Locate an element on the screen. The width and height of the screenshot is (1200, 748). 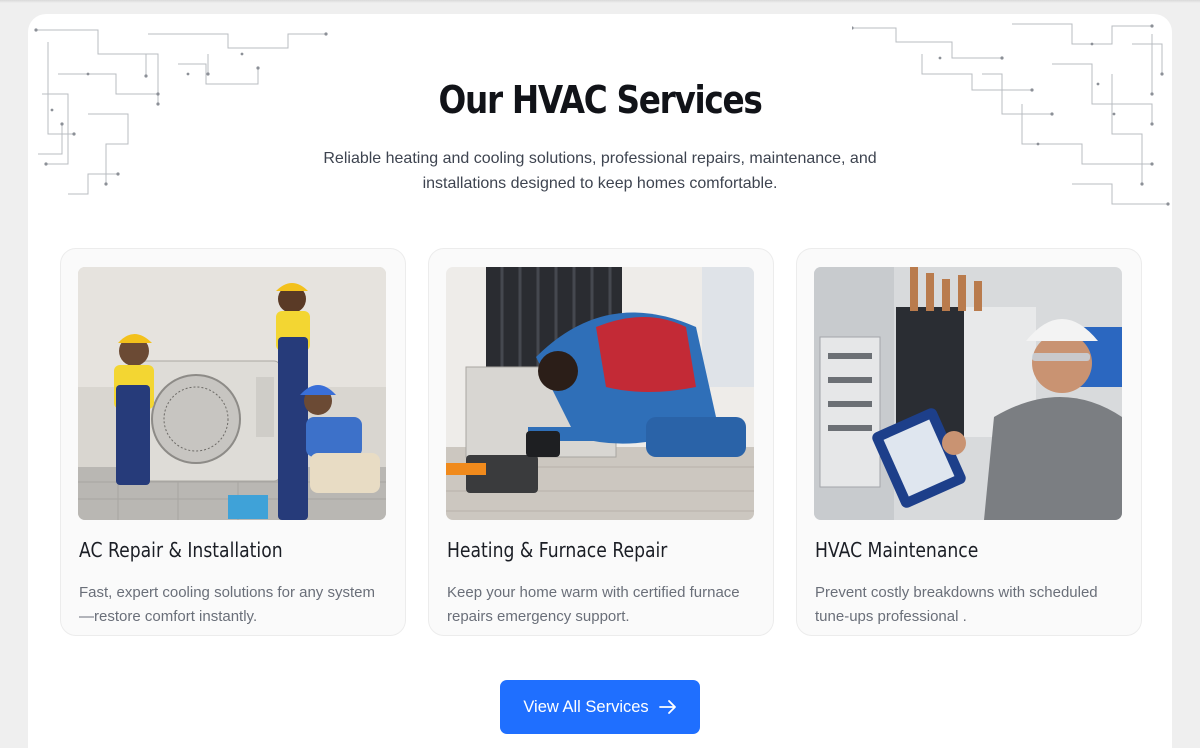
service-title: AC Repair & Installation is located at coordinates (181, 550).